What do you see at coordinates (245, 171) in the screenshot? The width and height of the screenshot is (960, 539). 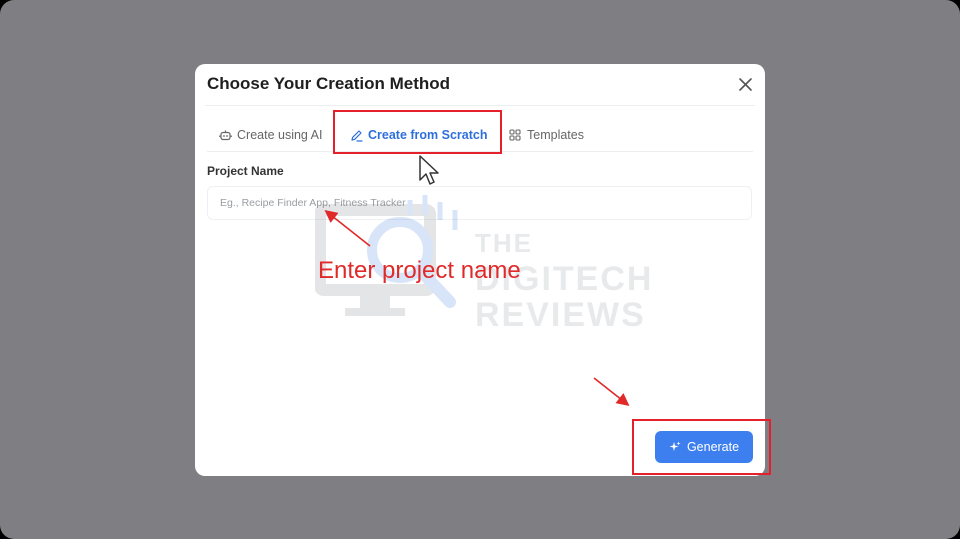 I see `project-name-label: Project Name` at bounding box center [245, 171].